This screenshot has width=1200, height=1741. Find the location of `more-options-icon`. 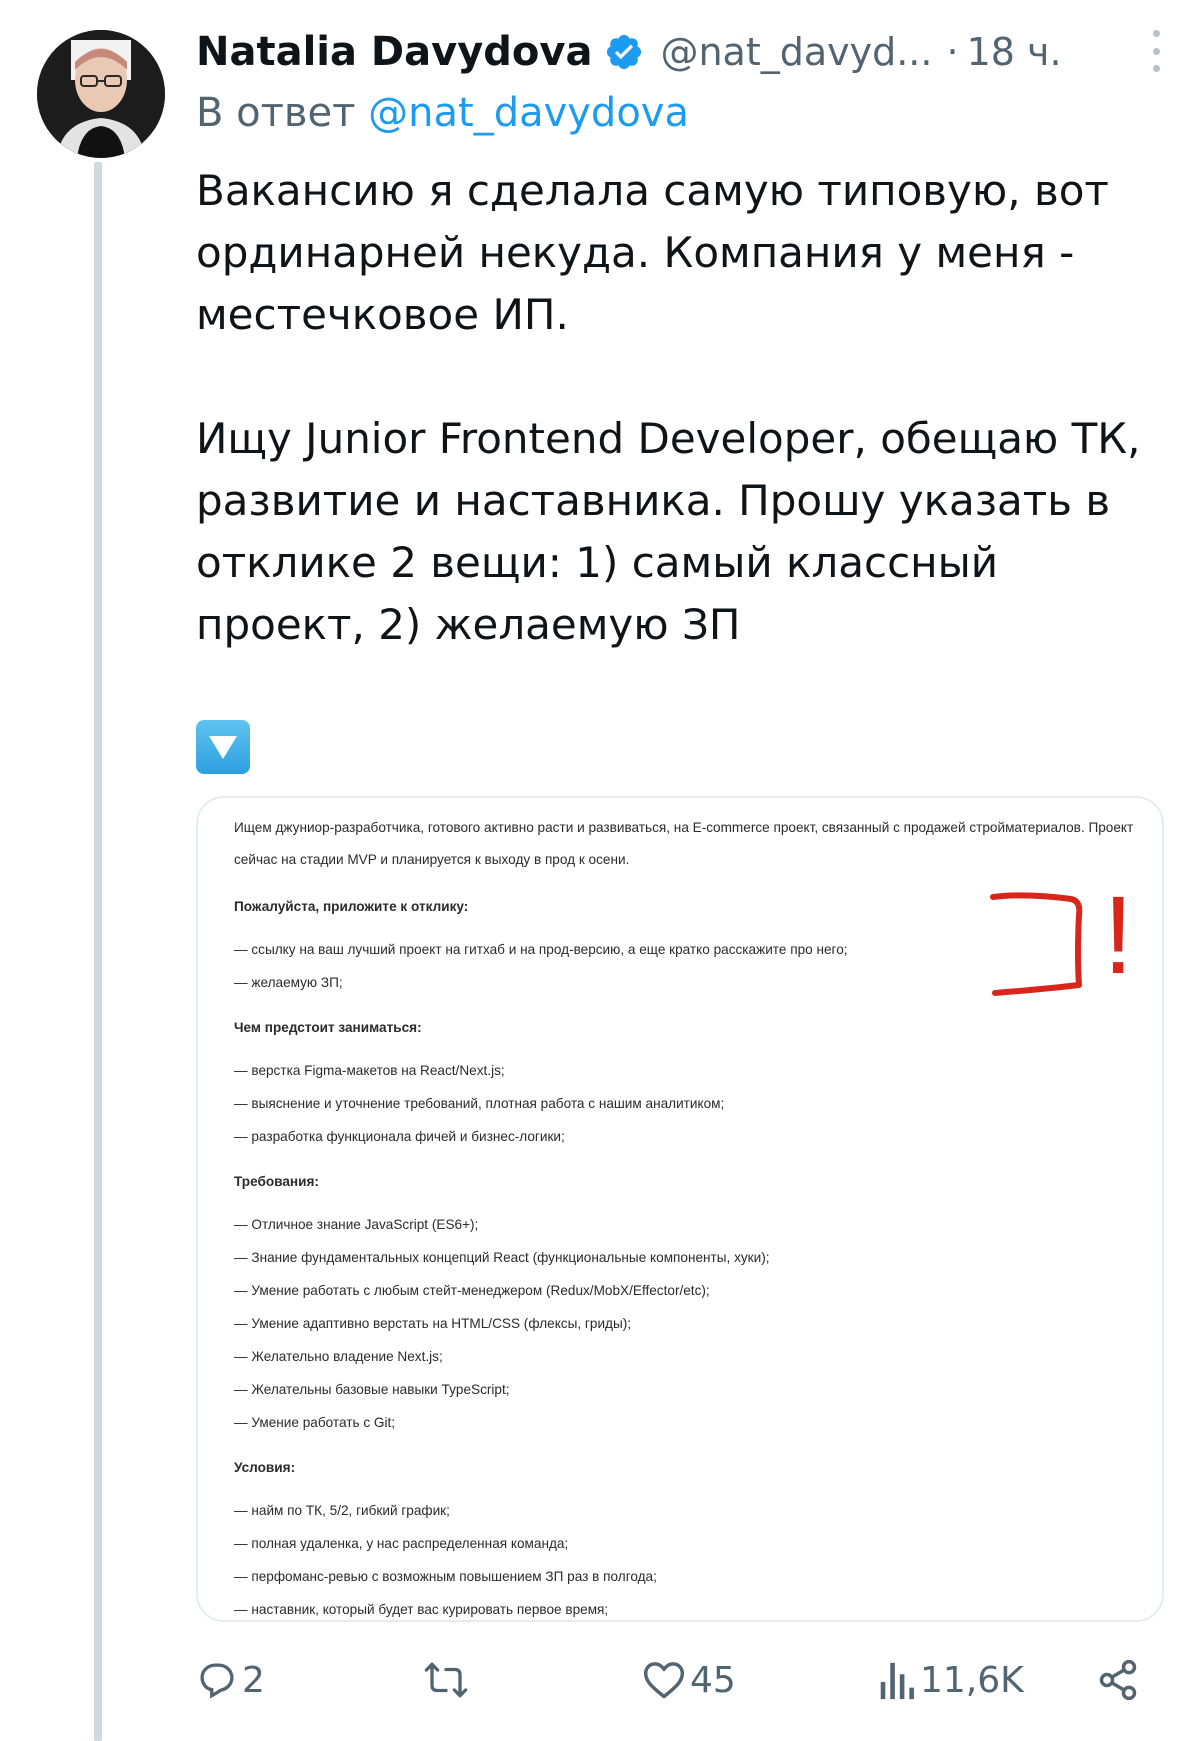

more-options-icon is located at coordinates (1156, 51).